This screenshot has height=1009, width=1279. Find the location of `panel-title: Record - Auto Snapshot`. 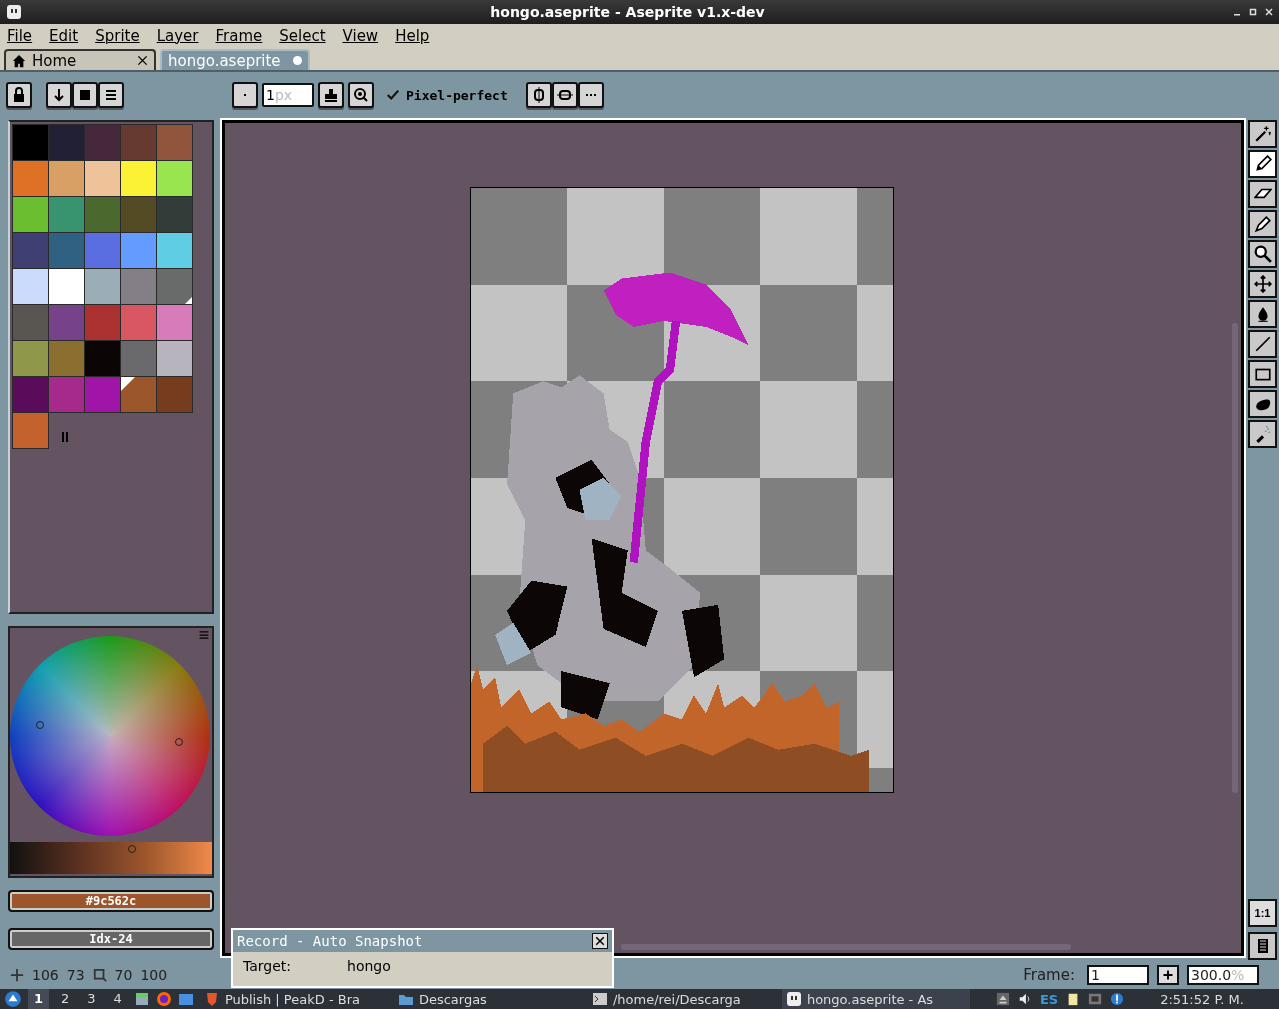

panel-title: Record - Auto Snapshot is located at coordinates (330, 941).